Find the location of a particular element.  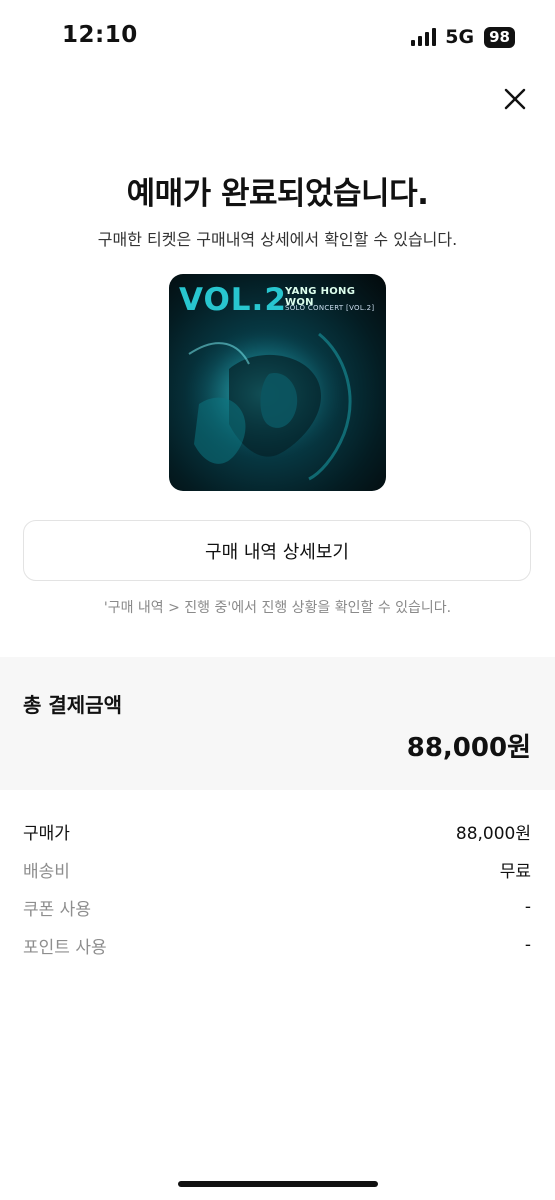

total-payment-section: 총 결제금액 88,000원 is located at coordinates (277, 723).